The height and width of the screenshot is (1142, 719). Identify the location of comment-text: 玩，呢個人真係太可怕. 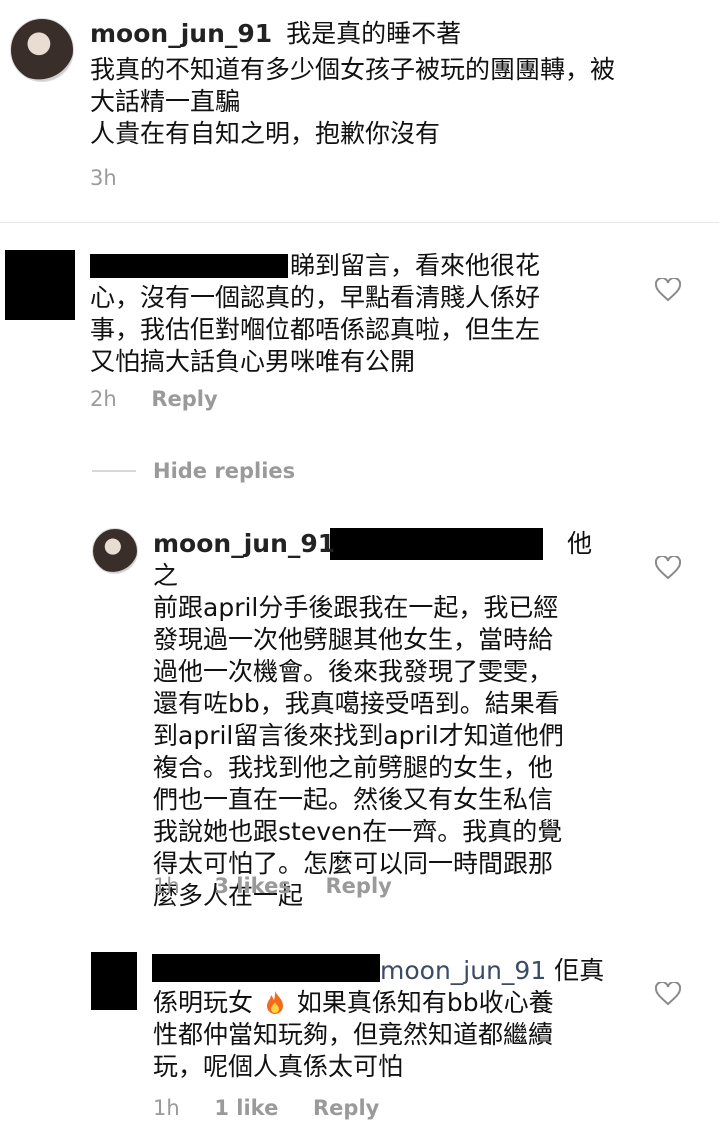
(278, 1066).